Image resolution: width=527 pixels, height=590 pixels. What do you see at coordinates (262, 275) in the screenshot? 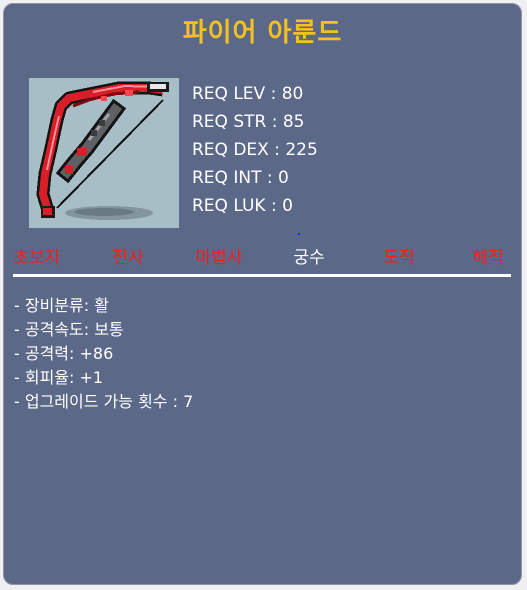
I see `divider` at bounding box center [262, 275].